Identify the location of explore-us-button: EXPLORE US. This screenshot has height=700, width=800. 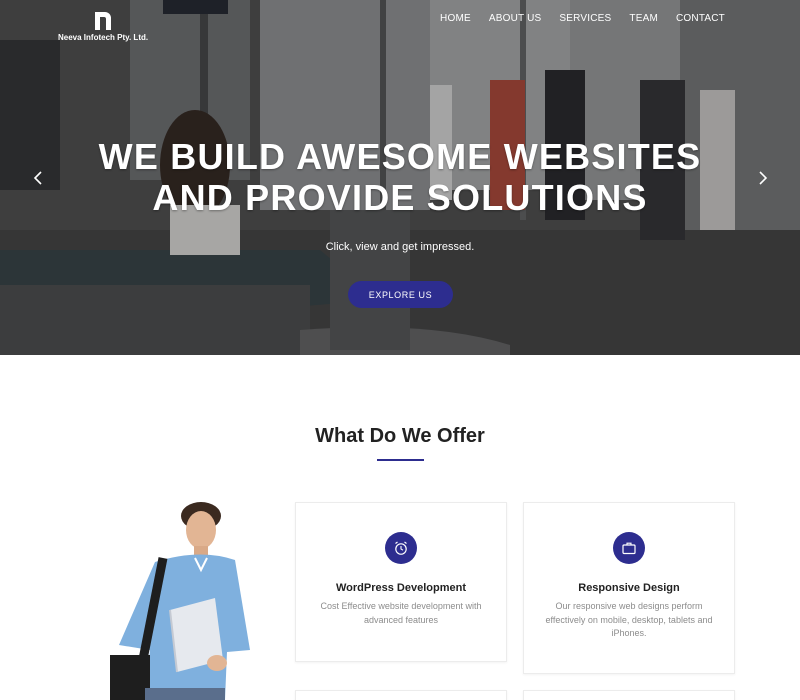
(400, 294).